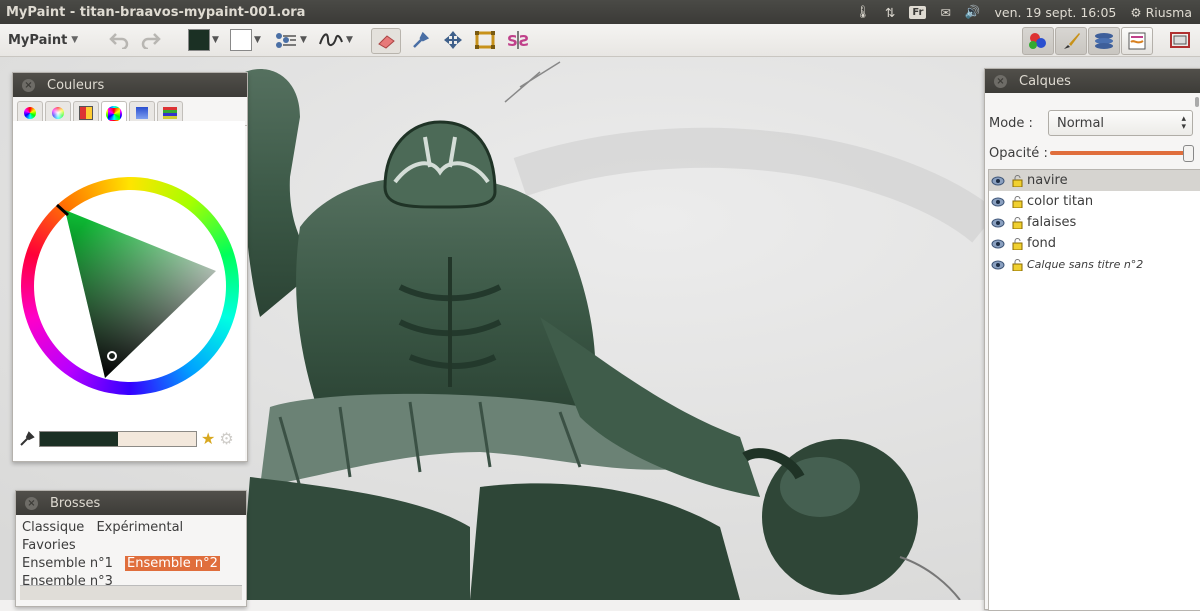 The width and height of the screenshot is (1200, 611). Describe the element at coordinates (1122, 153) in the screenshot. I see `opacity-slider` at that location.